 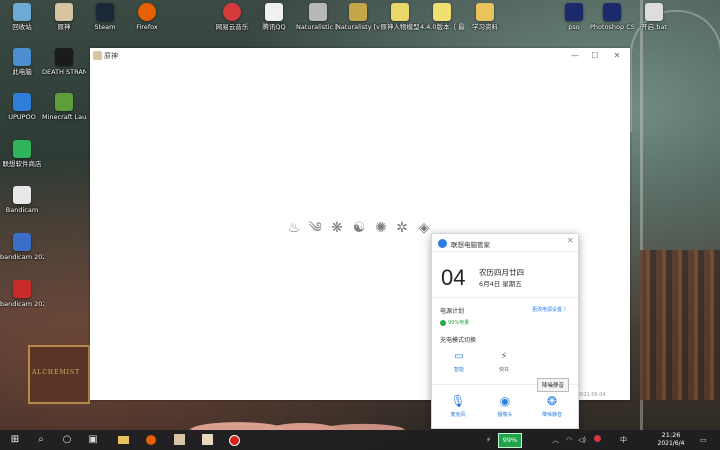 I want to click on desktop-icon-steam: Steam, so click(x=105, y=17).